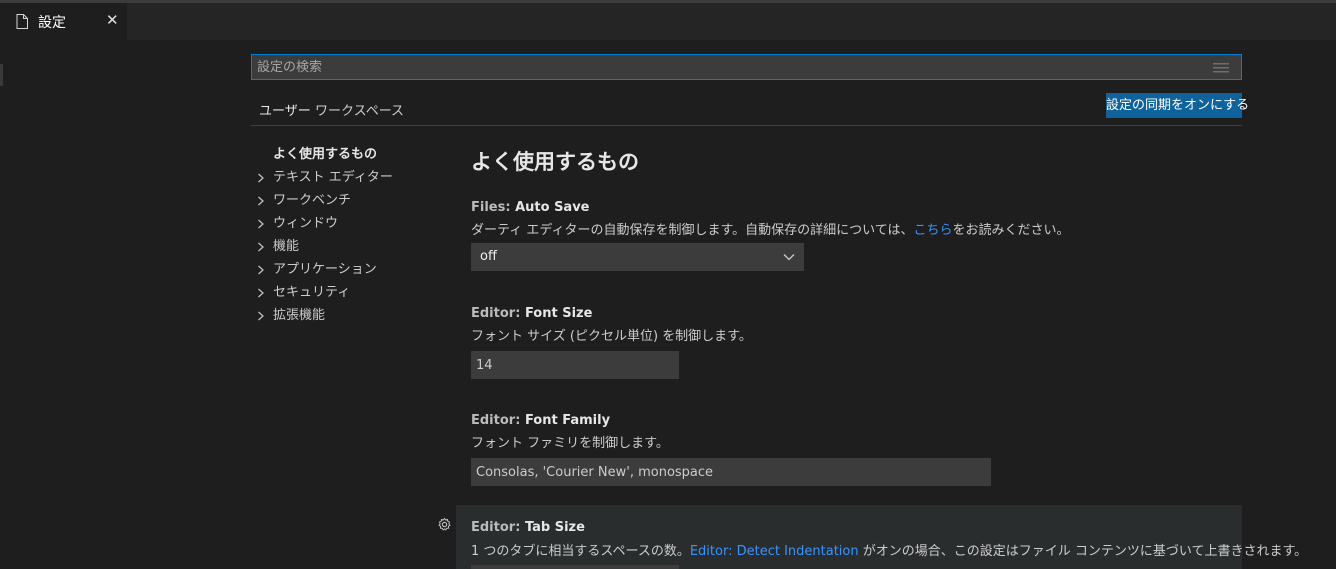 This screenshot has height=569, width=1336. What do you see at coordinates (333, 177) in the screenshot?
I see `toc-item-label: テキスト エディター` at bounding box center [333, 177].